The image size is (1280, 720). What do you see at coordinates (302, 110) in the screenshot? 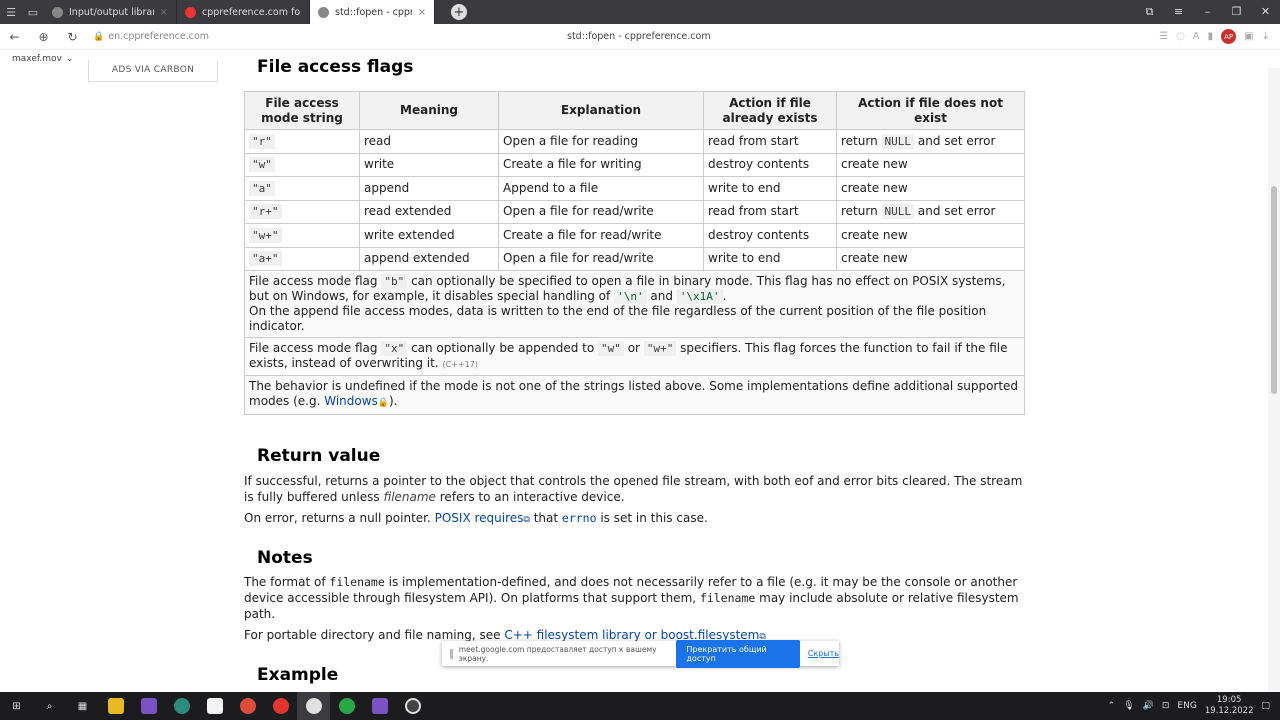
I see `table-header: File access mode string` at bounding box center [302, 110].